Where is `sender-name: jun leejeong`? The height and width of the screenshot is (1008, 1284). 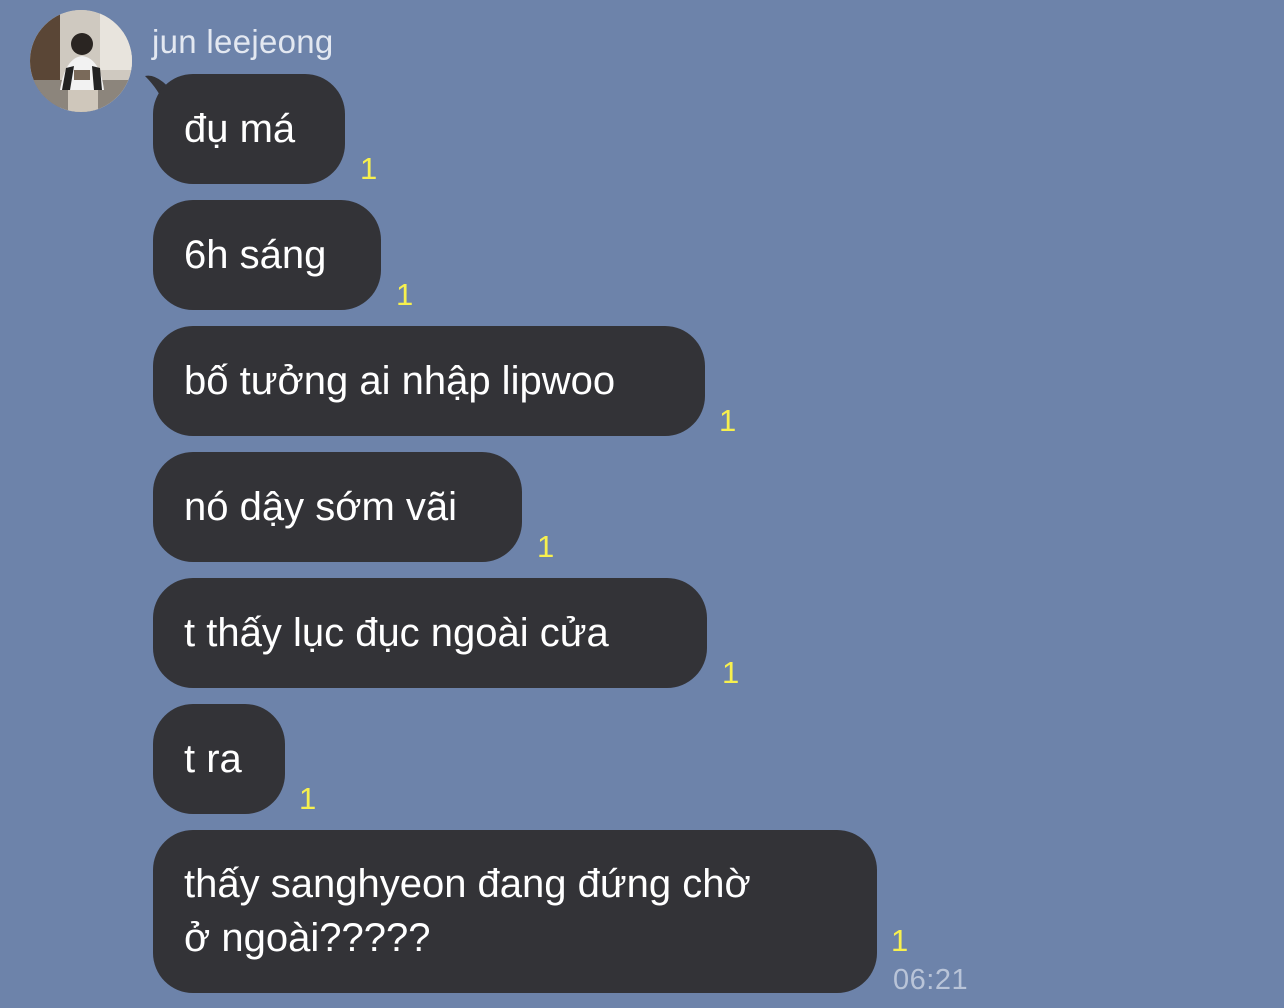 sender-name: jun leejeong is located at coordinates (243, 41).